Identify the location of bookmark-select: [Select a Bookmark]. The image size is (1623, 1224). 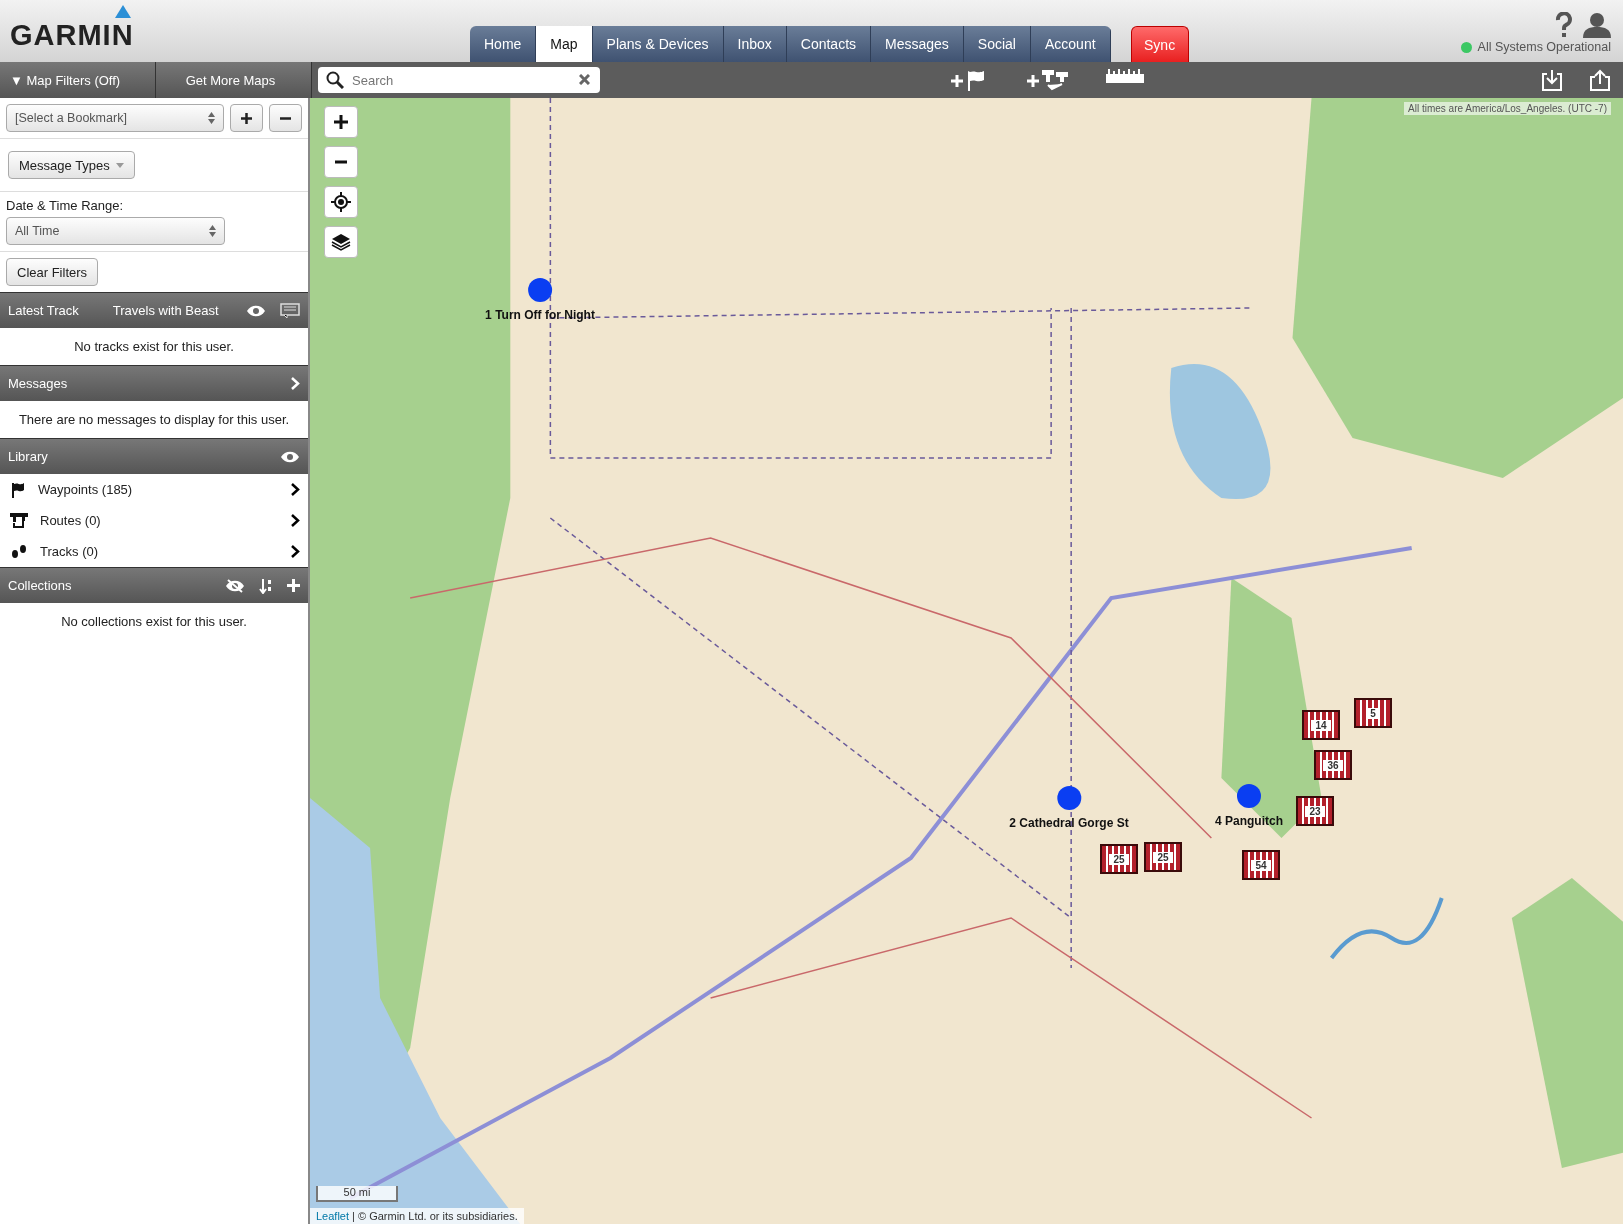
(115, 118).